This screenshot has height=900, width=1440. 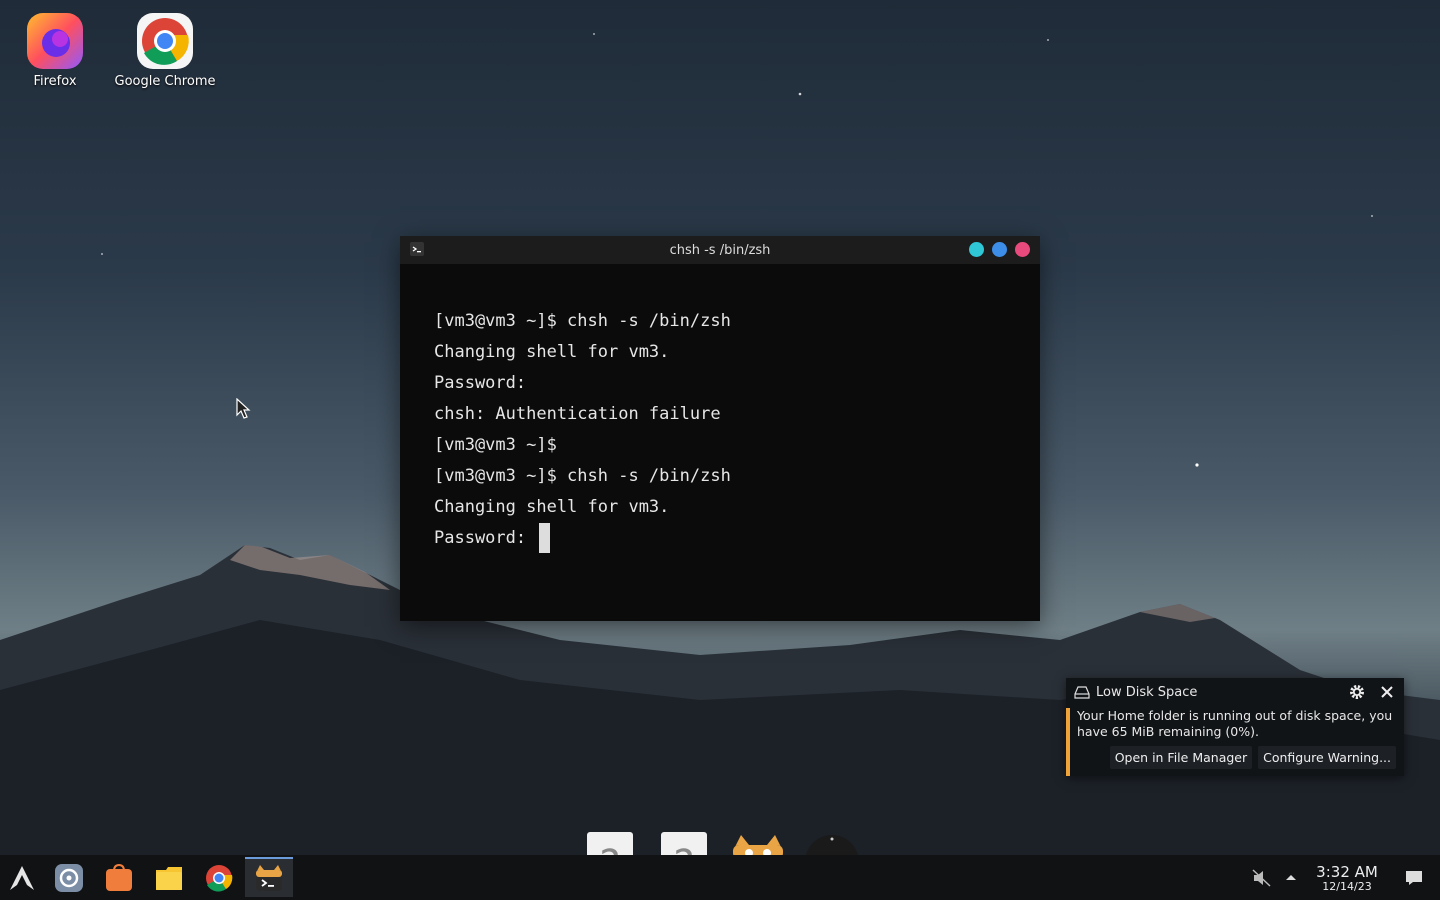 I want to click on system-settings-icon, so click(x=69, y=878).